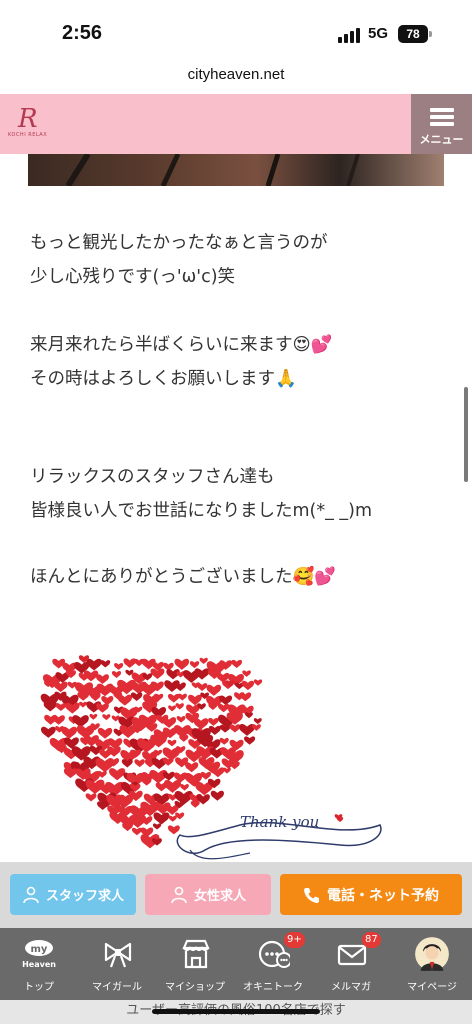  I want to click on shop-icon, so click(196, 954).